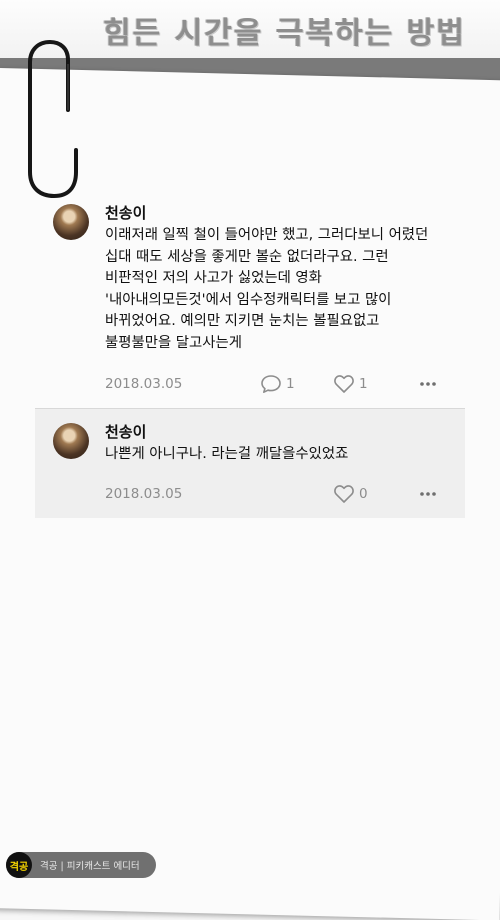 Image resolution: width=500 pixels, height=920 pixels. What do you see at coordinates (363, 384) in the screenshot?
I see `like-count: 1` at bounding box center [363, 384].